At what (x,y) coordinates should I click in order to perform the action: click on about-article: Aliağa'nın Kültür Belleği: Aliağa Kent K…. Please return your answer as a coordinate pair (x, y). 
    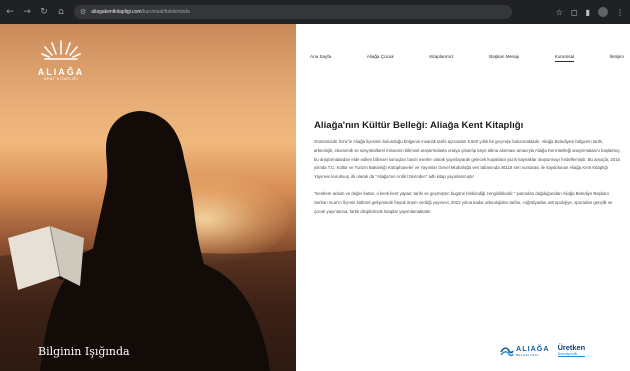
    Looking at the image, I should click on (468, 172).